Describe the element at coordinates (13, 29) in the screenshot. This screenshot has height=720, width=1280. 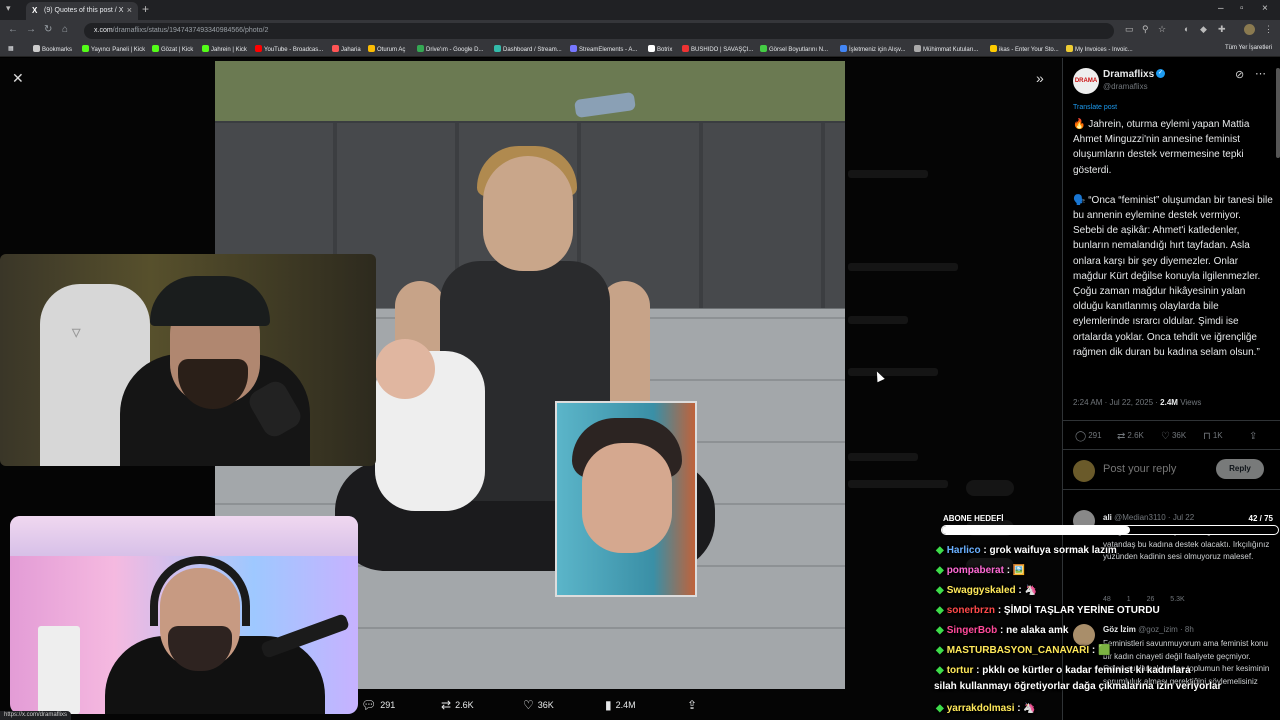
I see `back-icon: ←` at that location.